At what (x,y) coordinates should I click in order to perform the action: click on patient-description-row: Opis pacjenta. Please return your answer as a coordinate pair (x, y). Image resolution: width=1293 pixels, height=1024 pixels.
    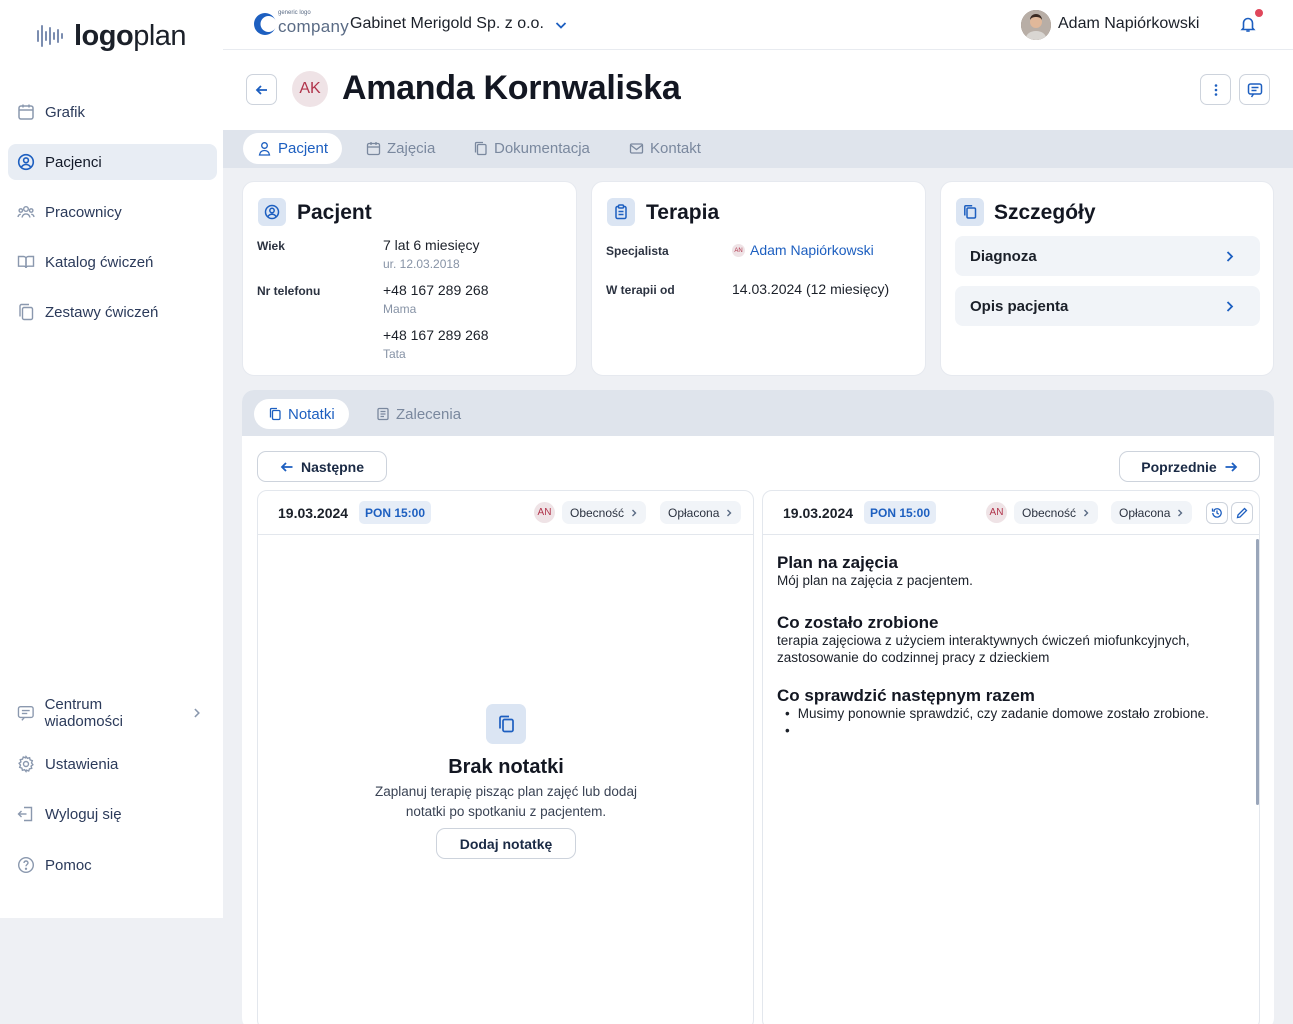
    Looking at the image, I should click on (1107, 306).